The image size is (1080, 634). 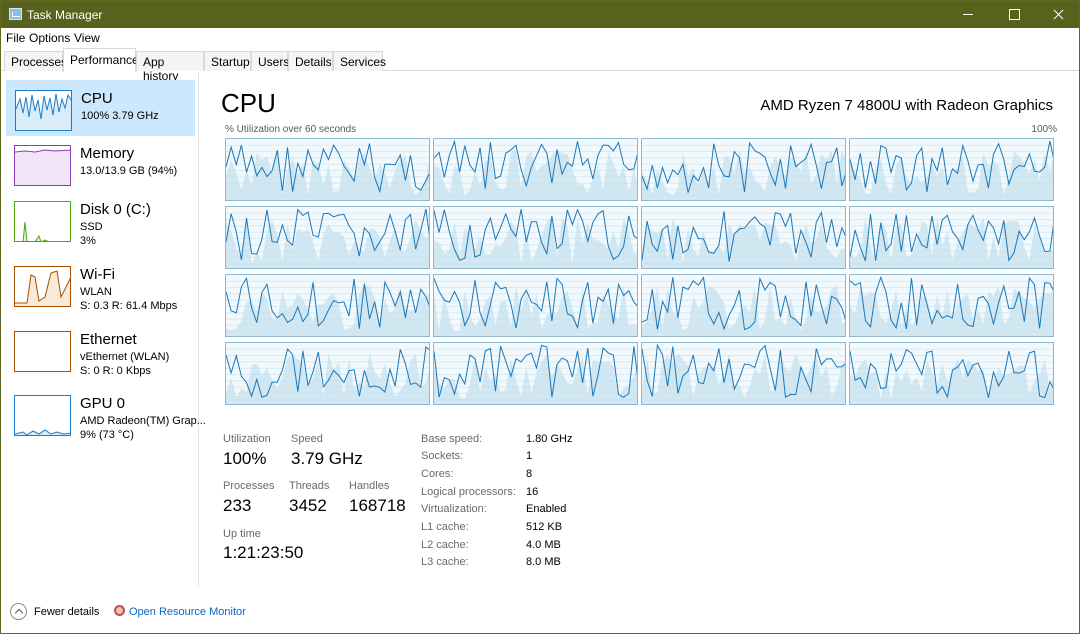 I want to click on menu-options: Options, so click(x=49, y=38).